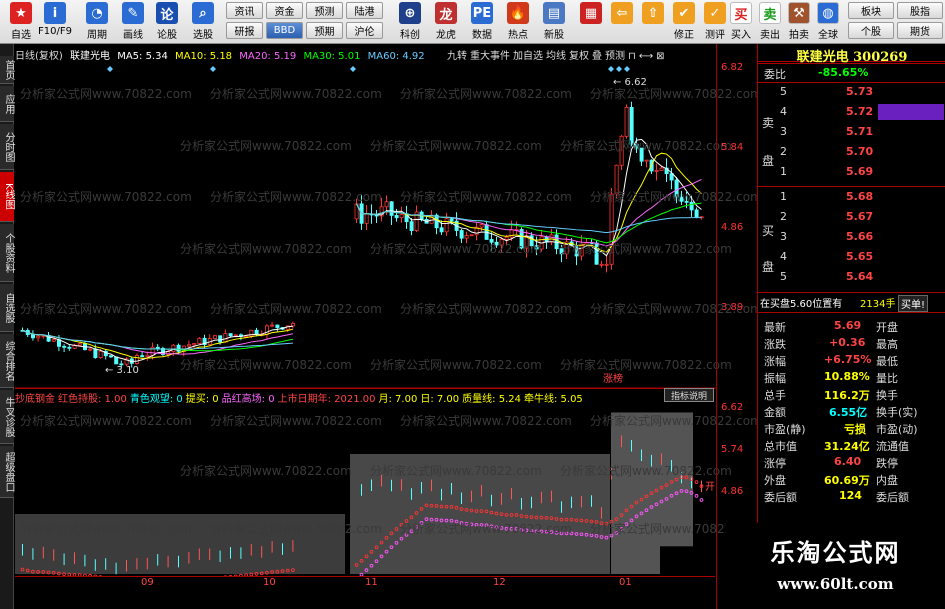 The height and width of the screenshot is (609, 945). I want to click on left-tab-1: 应用, so click(7, 104).